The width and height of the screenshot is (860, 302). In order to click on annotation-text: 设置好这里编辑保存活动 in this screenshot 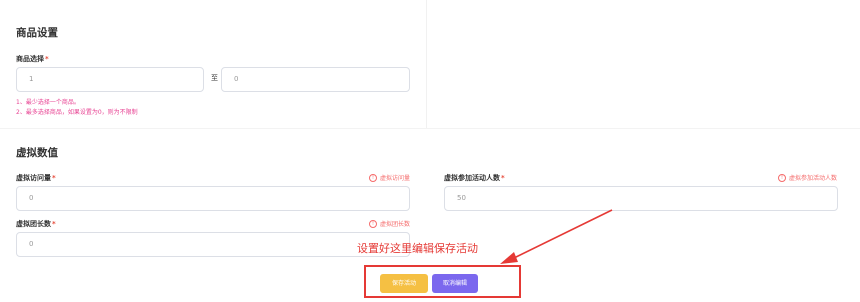, I will do `click(417, 248)`.